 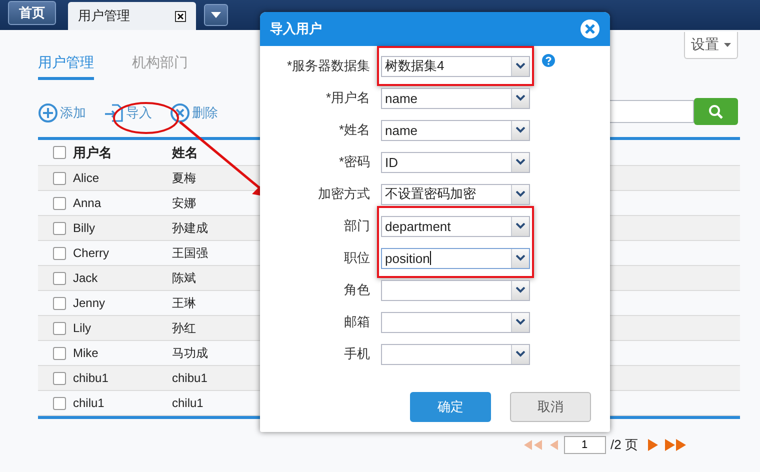 I want to click on table-cell-text: Billy, so click(x=84, y=228).